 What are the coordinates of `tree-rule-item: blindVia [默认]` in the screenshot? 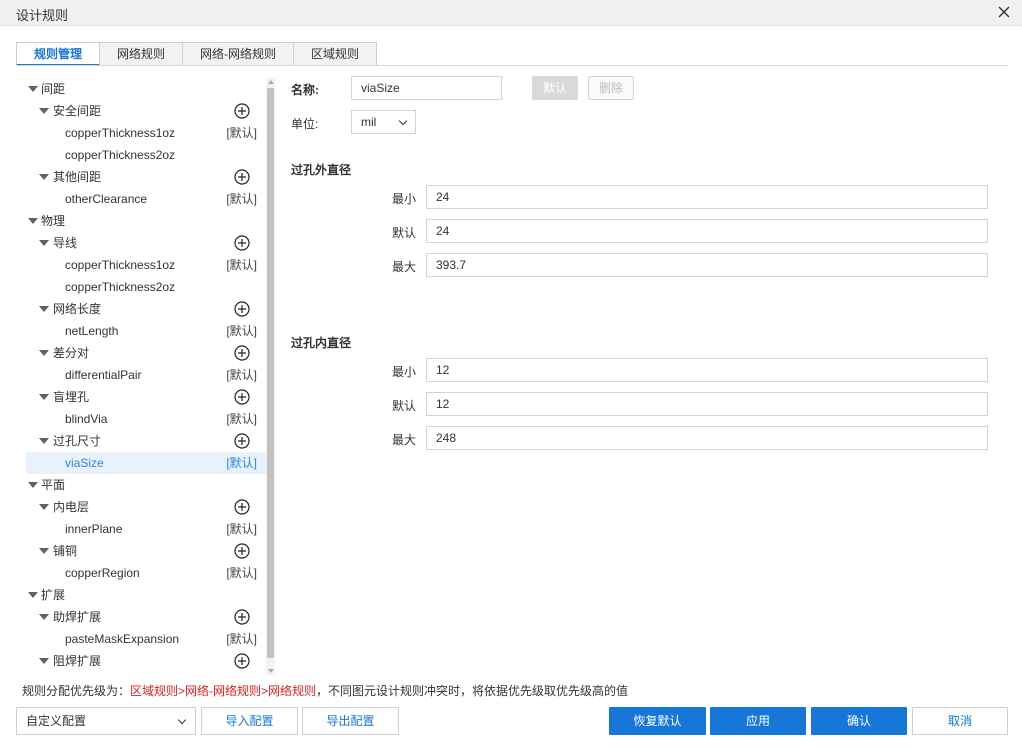 It's located at (146, 419).